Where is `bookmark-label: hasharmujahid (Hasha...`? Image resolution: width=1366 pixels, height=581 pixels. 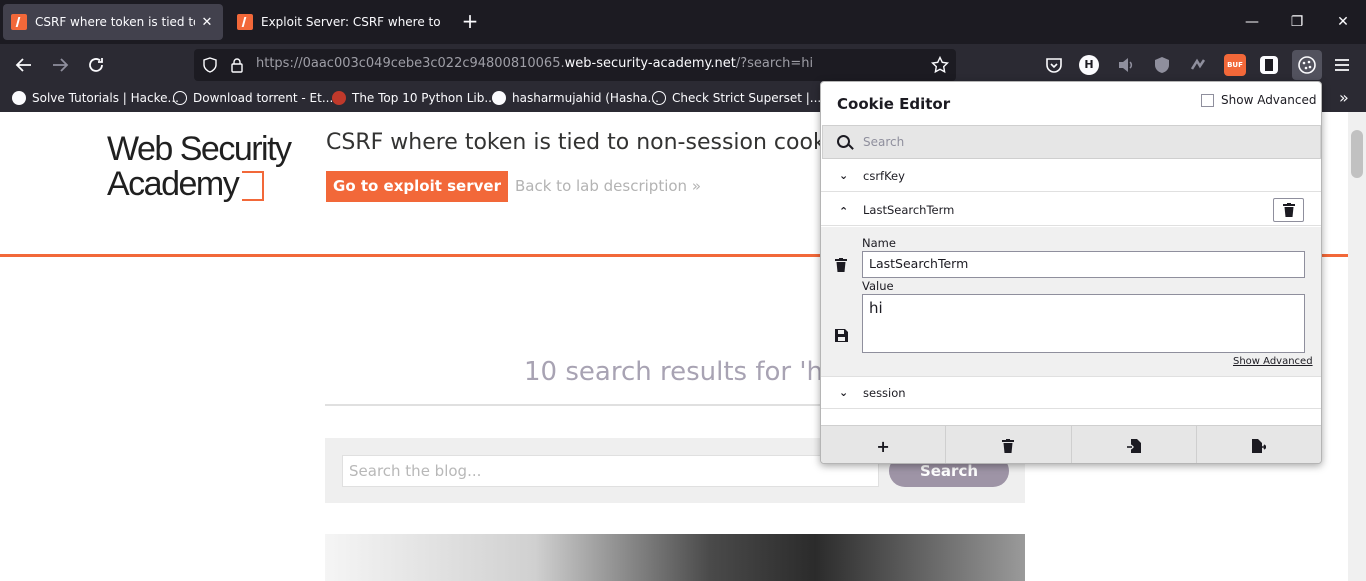
bookmark-label: hasharmujahid (Hasha... is located at coordinates (585, 98).